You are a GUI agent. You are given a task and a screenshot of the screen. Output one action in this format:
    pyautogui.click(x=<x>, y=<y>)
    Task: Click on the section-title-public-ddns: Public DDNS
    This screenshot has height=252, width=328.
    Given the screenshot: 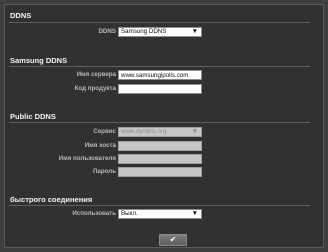 What is the action you would take?
    pyautogui.click(x=33, y=116)
    